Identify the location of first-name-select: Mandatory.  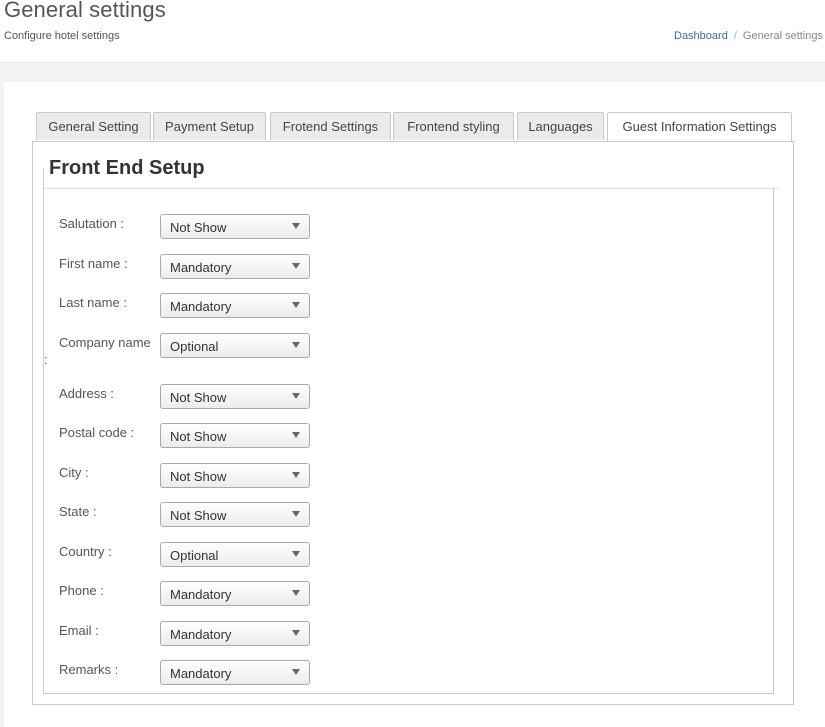
(235, 266).